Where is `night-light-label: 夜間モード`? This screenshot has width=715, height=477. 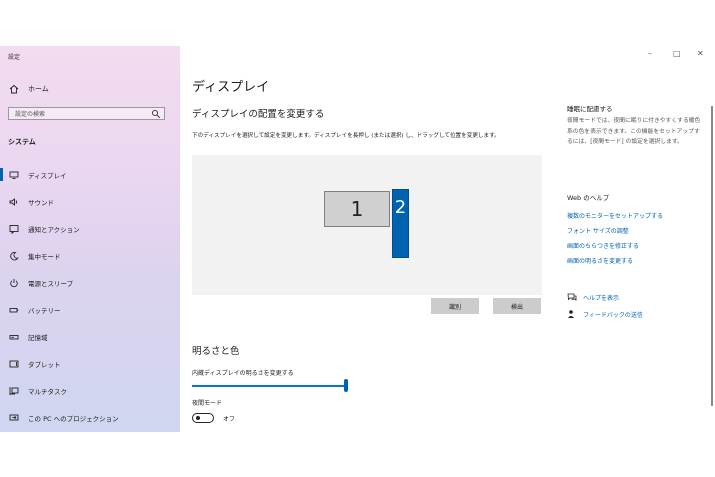 night-light-label: 夜間モード is located at coordinates (207, 403).